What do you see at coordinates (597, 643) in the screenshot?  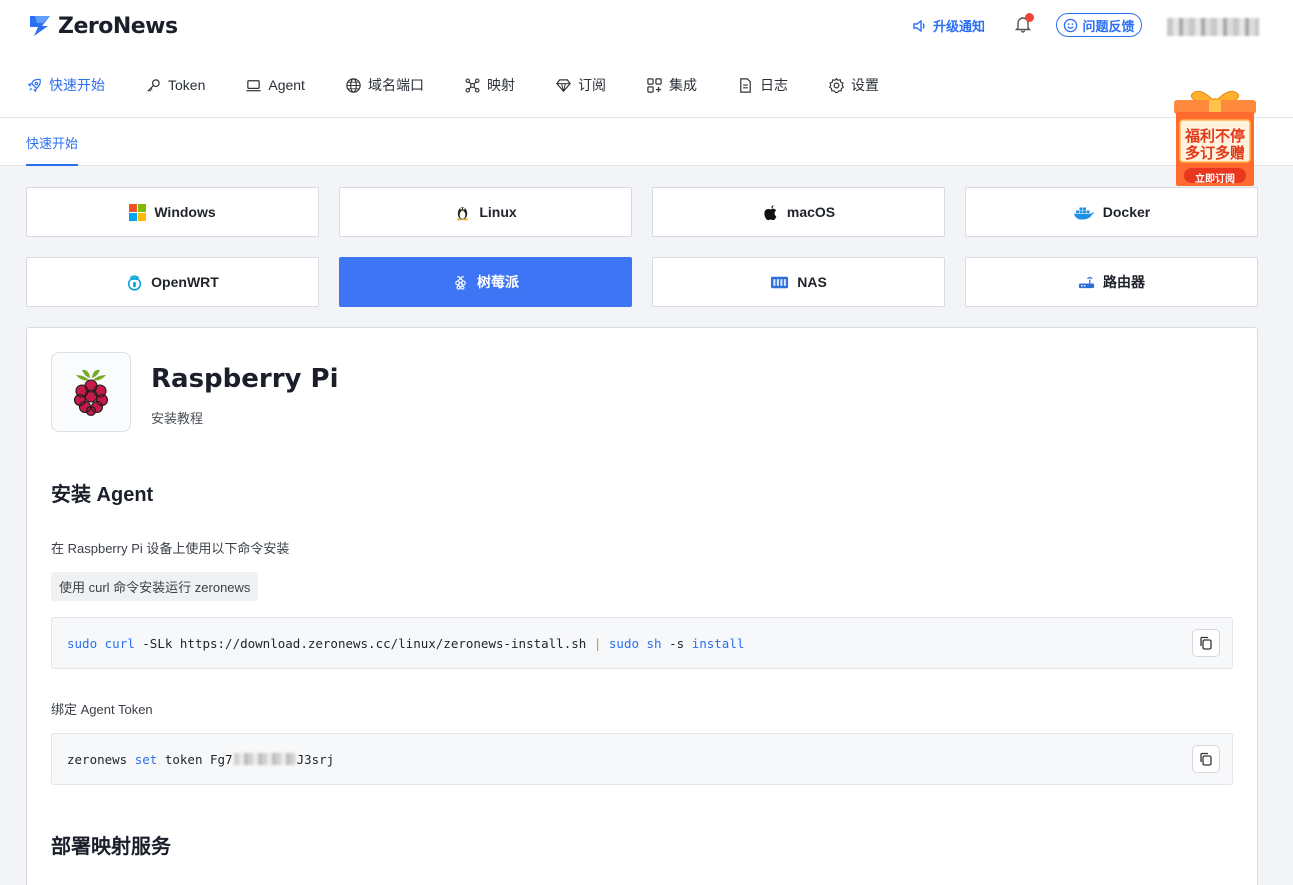 I see `code-token: |` at bounding box center [597, 643].